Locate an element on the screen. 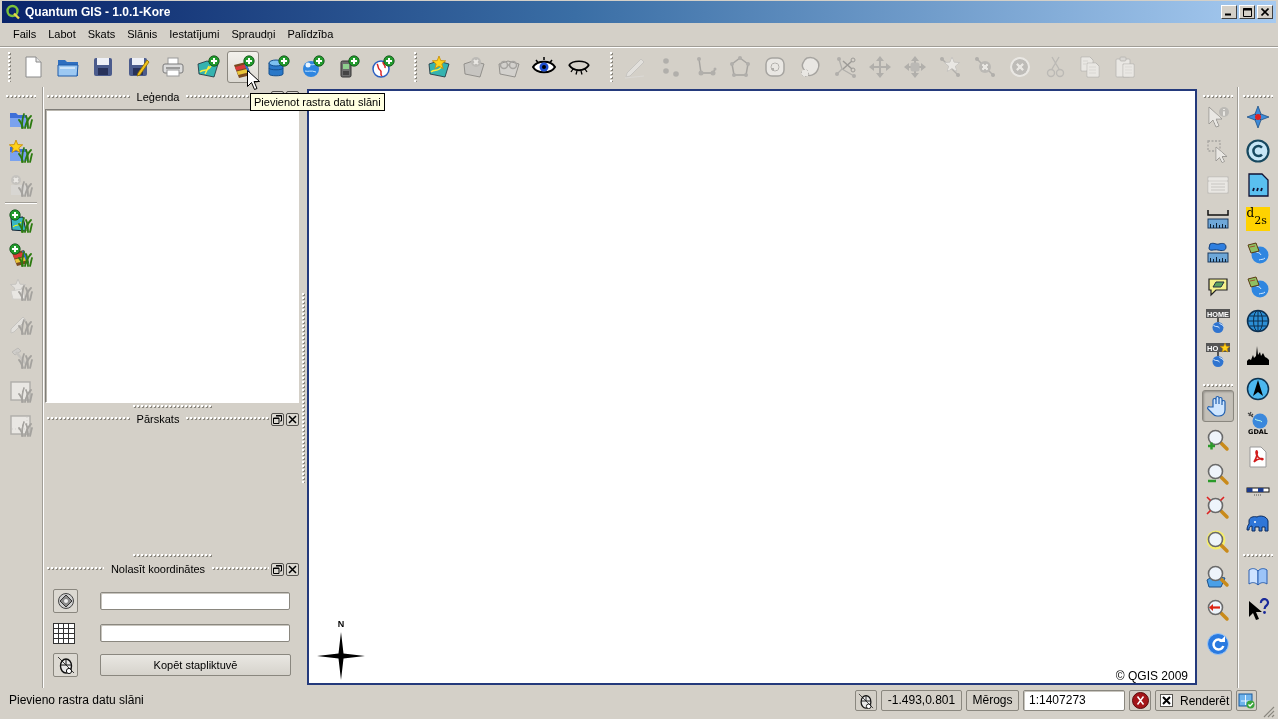  maximize-button is located at coordinates (1247, 12).